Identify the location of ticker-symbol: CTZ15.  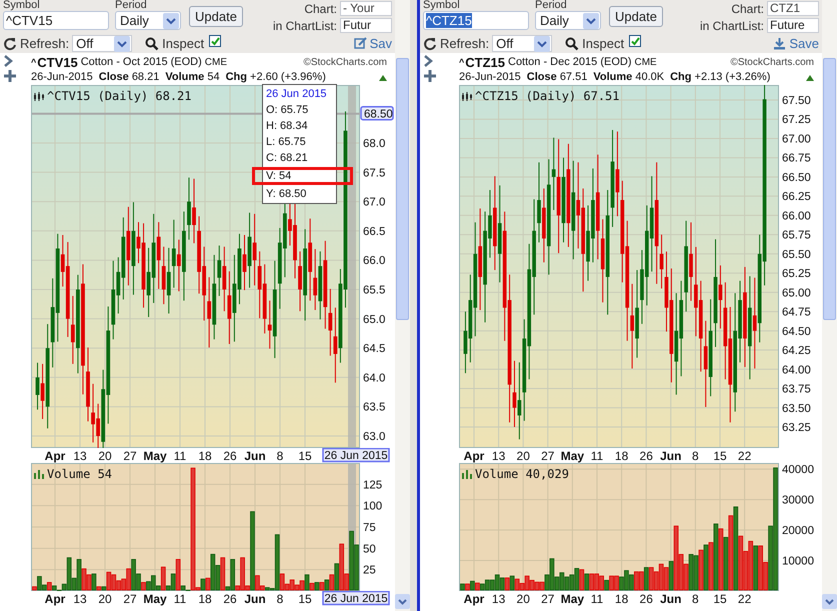
(485, 62).